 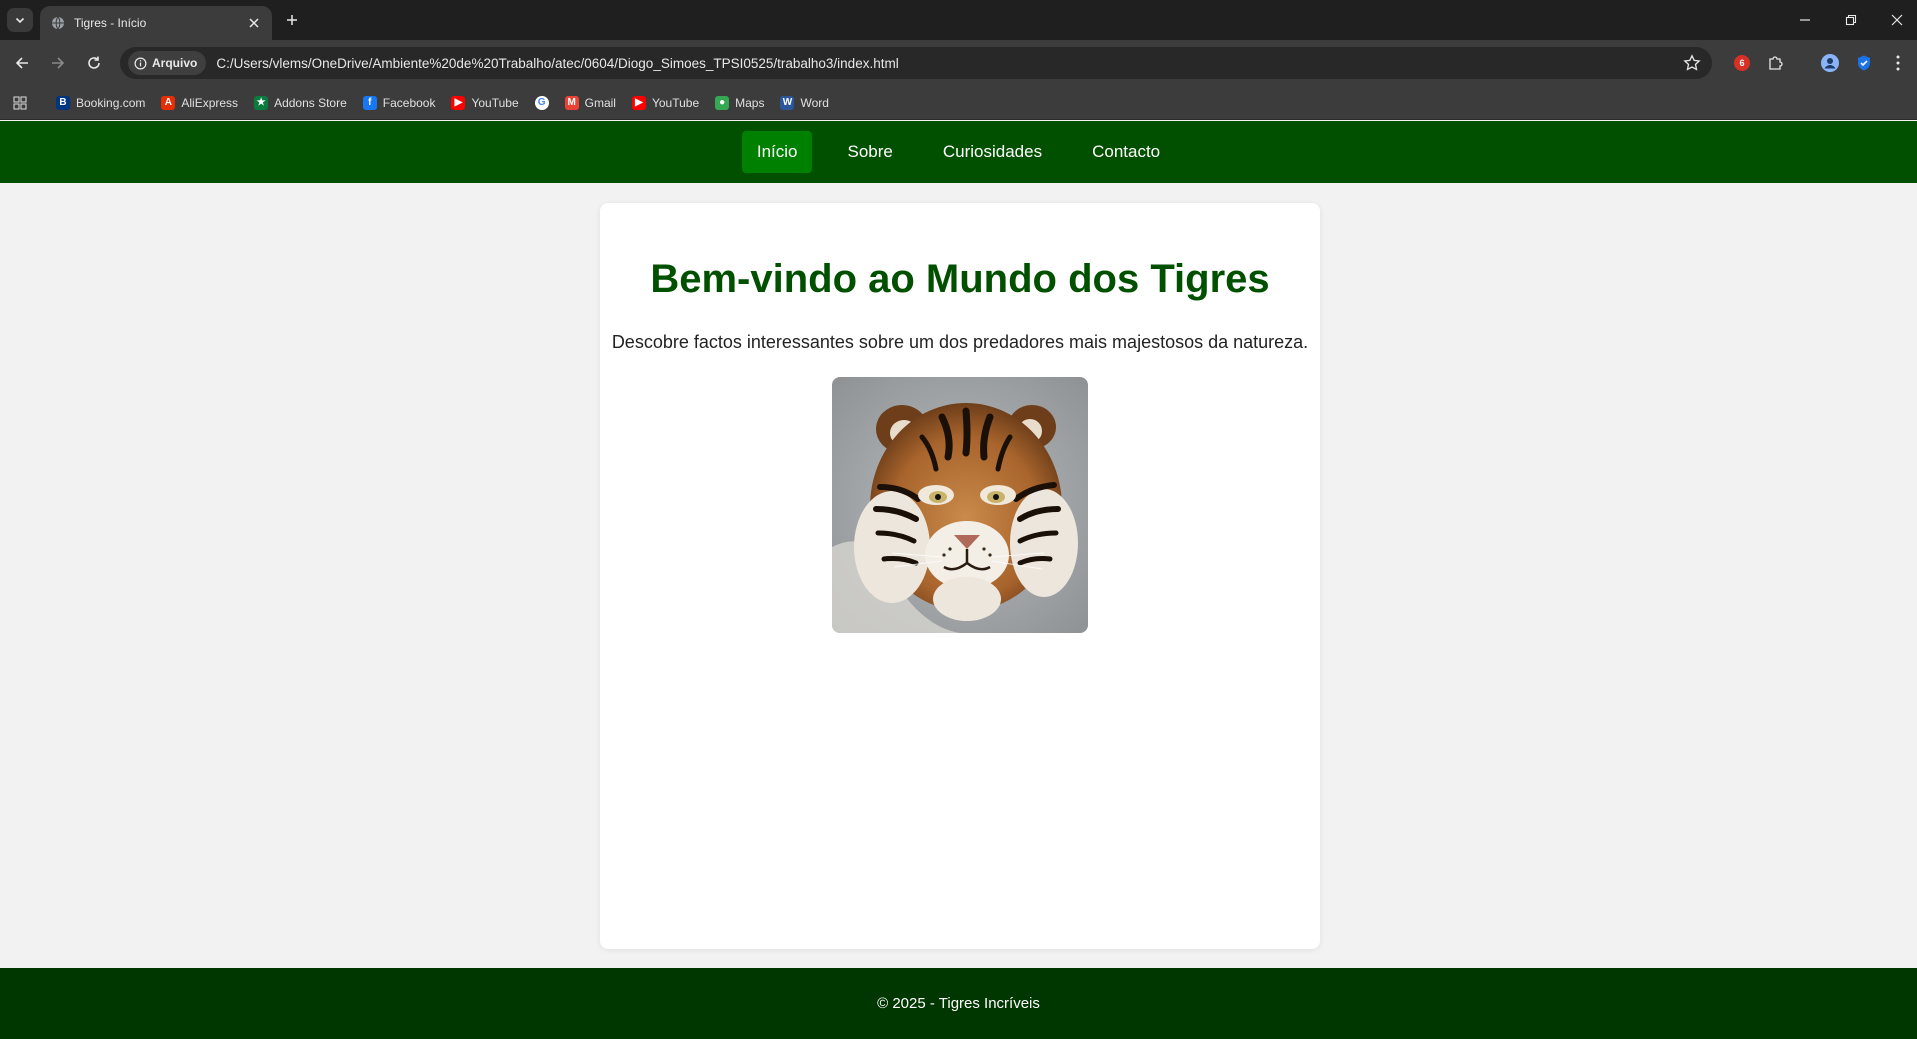 I want to click on forward-button, so click(x=58, y=63).